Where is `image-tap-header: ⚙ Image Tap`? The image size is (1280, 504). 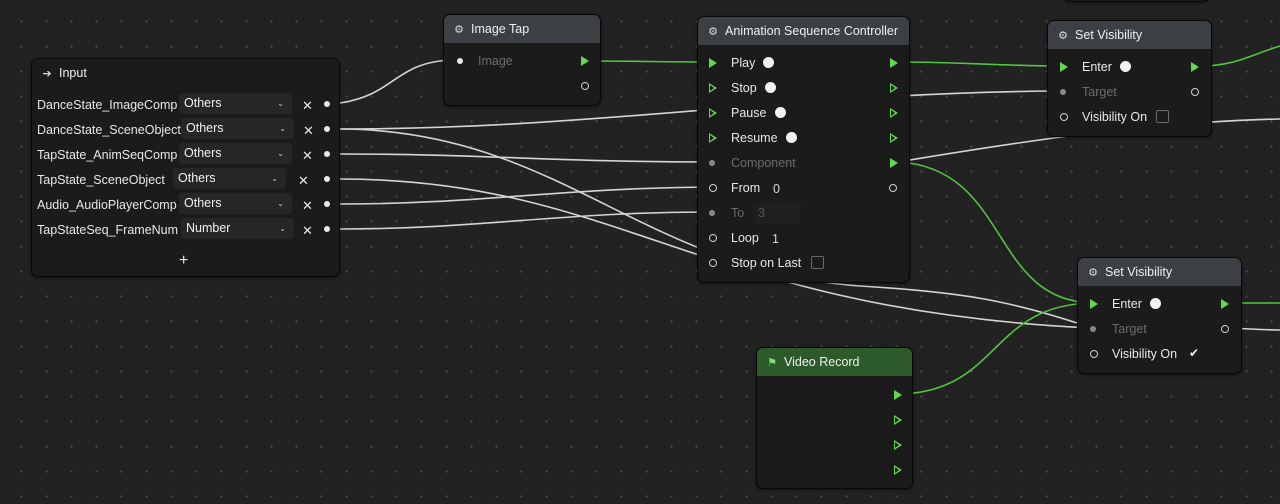 image-tap-header: ⚙ Image Tap is located at coordinates (522, 29).